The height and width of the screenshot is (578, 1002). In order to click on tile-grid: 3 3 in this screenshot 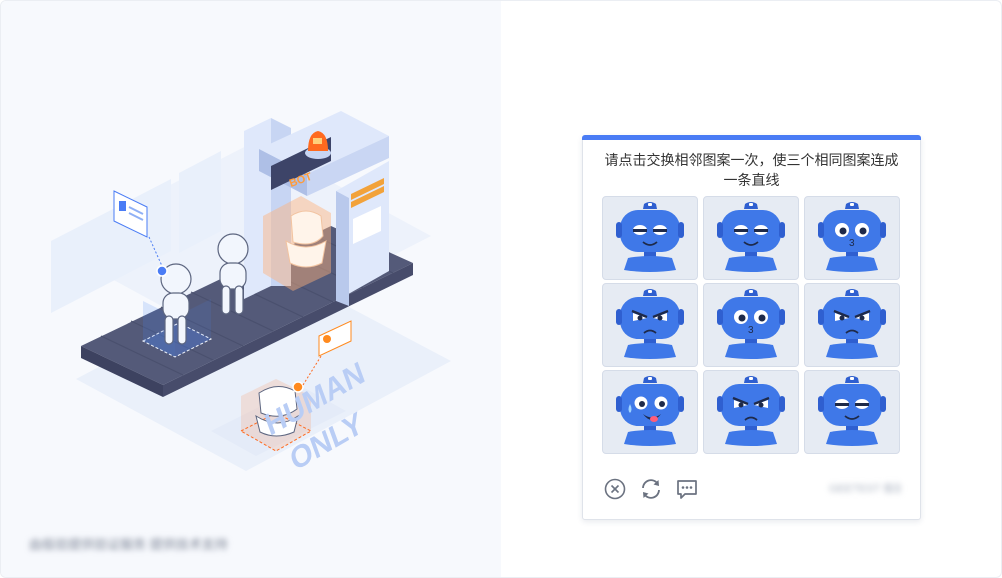, I will do `click(752, 325)`.